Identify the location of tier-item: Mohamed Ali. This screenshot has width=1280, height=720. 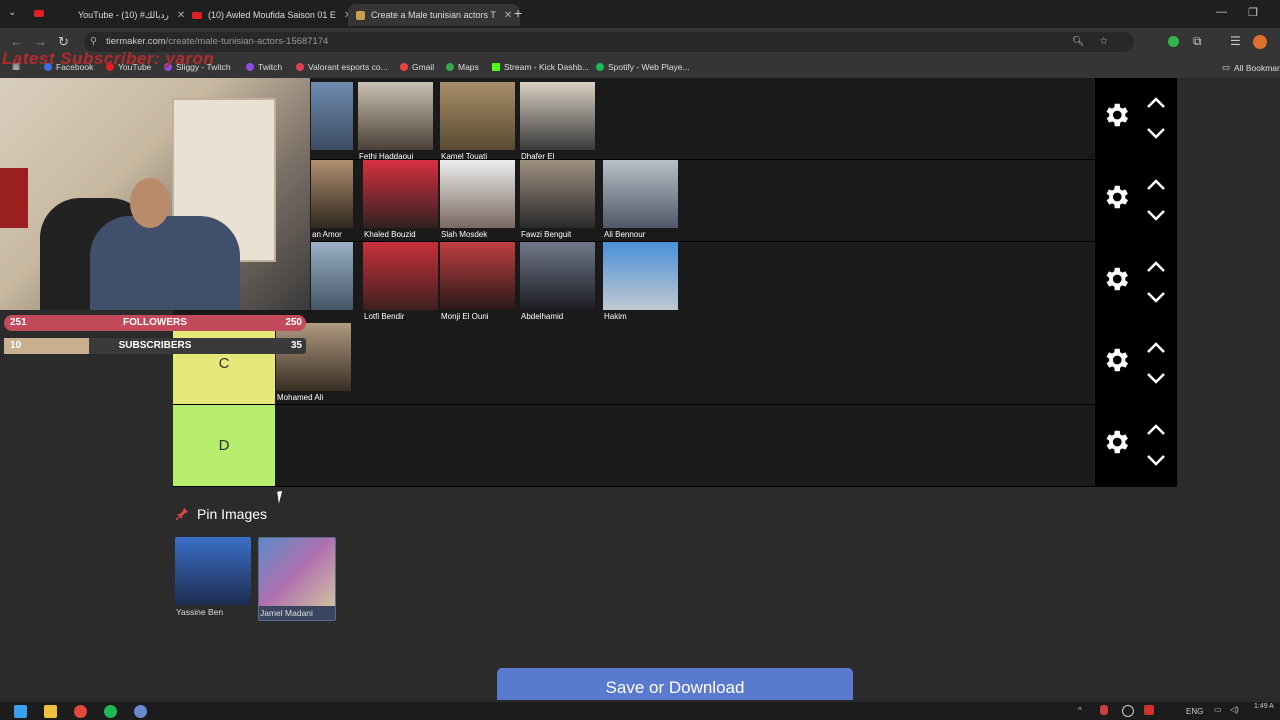
(313, 362).